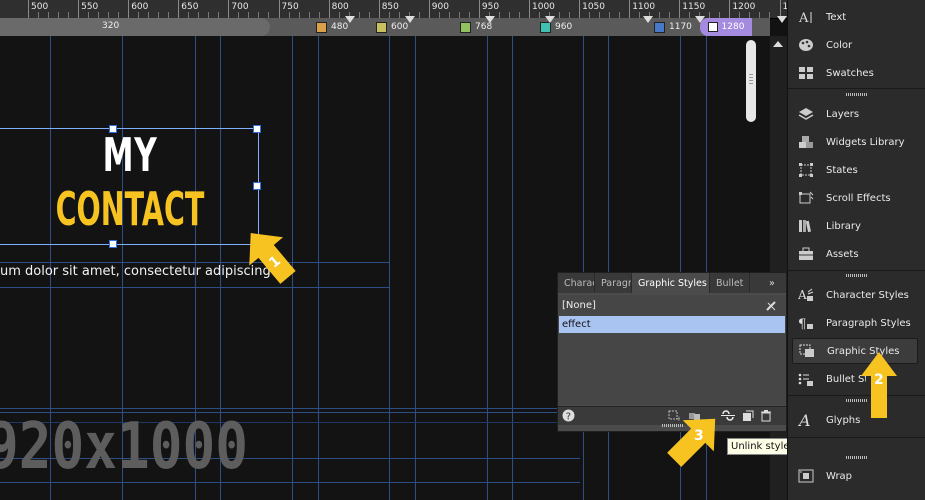 This screenshot has height=500, width=925. What do you see at coordinates (855, 351) in the screenshot?
I see `sidebar-item-graphic-styles: Graphic Styles` at bounding box center [855, 351].